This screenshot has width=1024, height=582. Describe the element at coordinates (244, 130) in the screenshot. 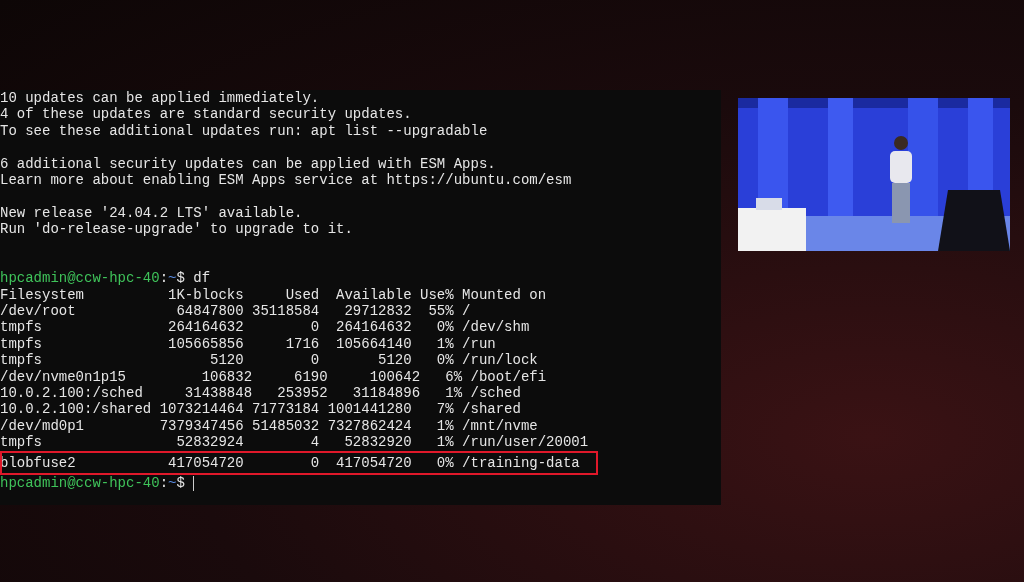

I see `terminal-line: To see these additional updates run: apt list --upgradable` at that location.